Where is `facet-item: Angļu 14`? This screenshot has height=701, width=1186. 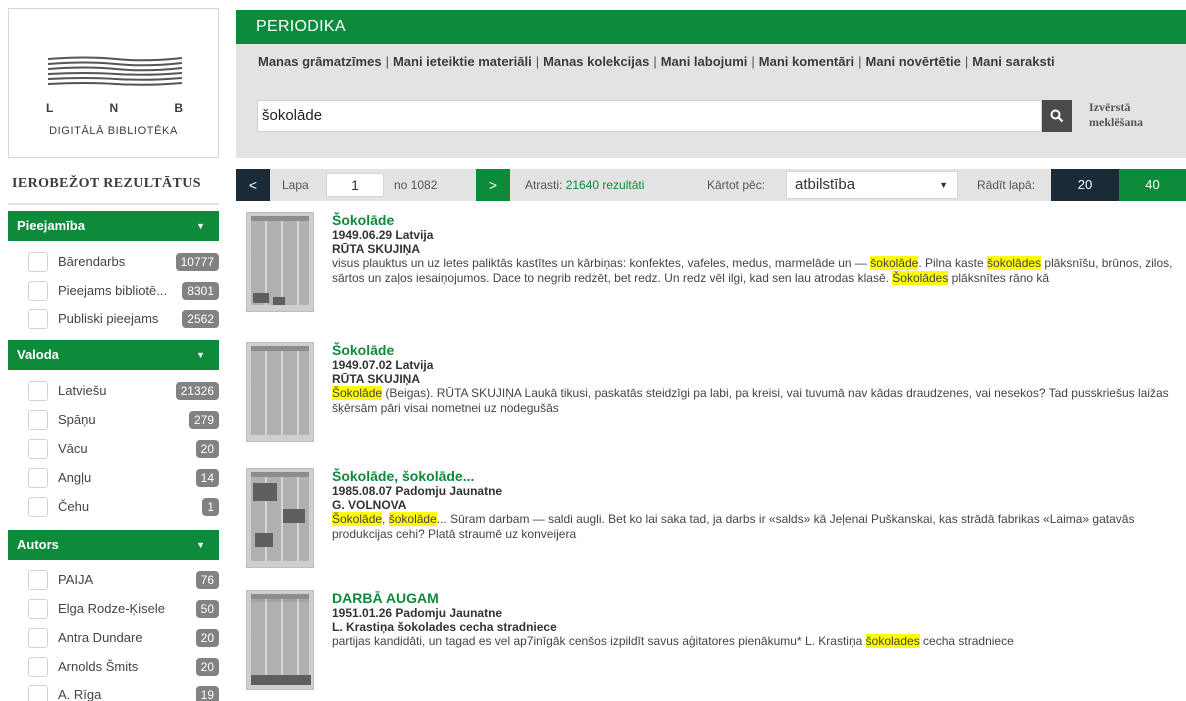 facet-item: Angļu 14 is located at coordinates (123, 478).